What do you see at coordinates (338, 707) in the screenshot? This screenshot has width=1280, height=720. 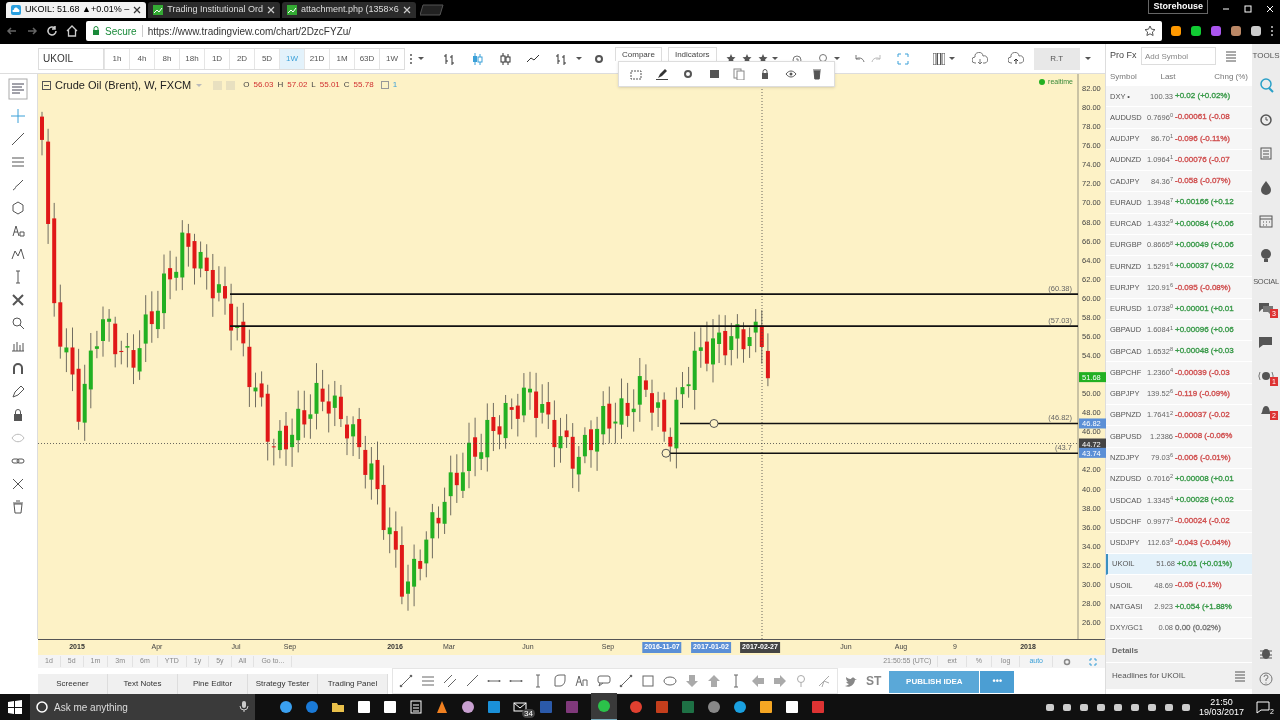 I see `folder-icon` at bounding box center [338, 707].